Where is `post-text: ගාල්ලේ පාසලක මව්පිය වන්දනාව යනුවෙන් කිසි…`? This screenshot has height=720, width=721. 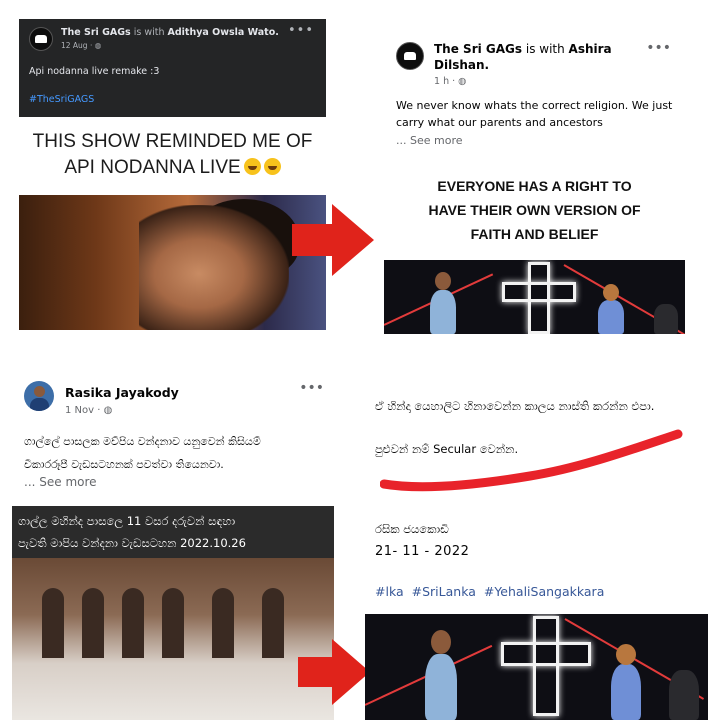
post-text: ගාල්ලේ පාසලක මව්පිය වන්දනාව යනුවෙන් කිසි… is located at coordinates (174, 453).